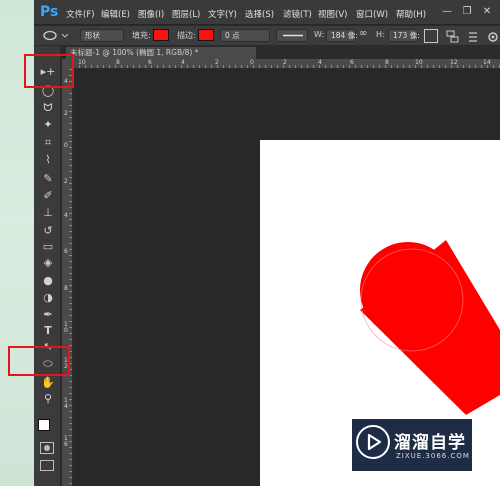 The height and width of the screenshot is (486, 500). What do you see at coordinates (39, 361) in the screenshot?
I see `highlight-ellipse-tool` at bounding box center [39, 361].